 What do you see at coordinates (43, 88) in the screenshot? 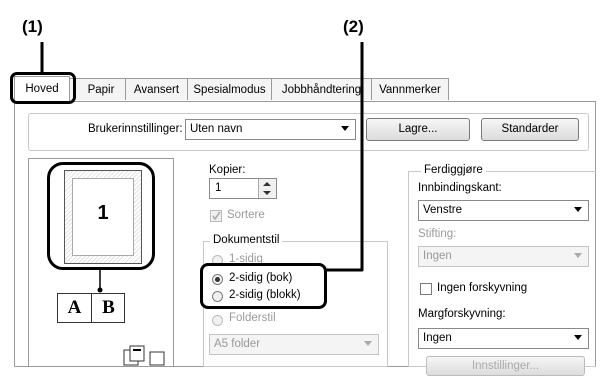
I see `callout-1-box` at bounding box center [43, 88].